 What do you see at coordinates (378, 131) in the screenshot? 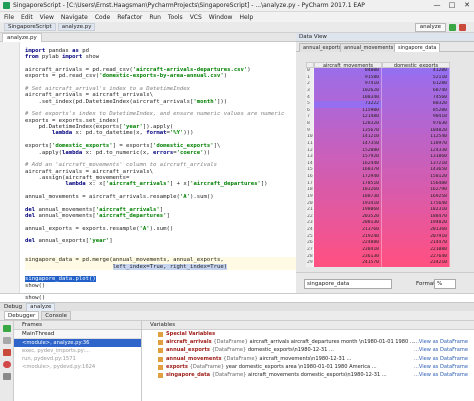
I see `table-row: 9 135670 104820` at bounding box center [378, 131].